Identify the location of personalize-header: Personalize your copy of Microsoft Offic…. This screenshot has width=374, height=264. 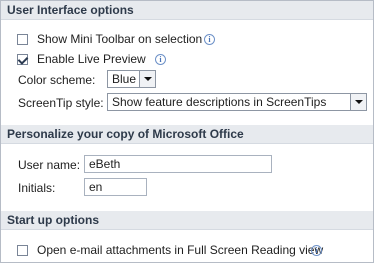
(187, 134).